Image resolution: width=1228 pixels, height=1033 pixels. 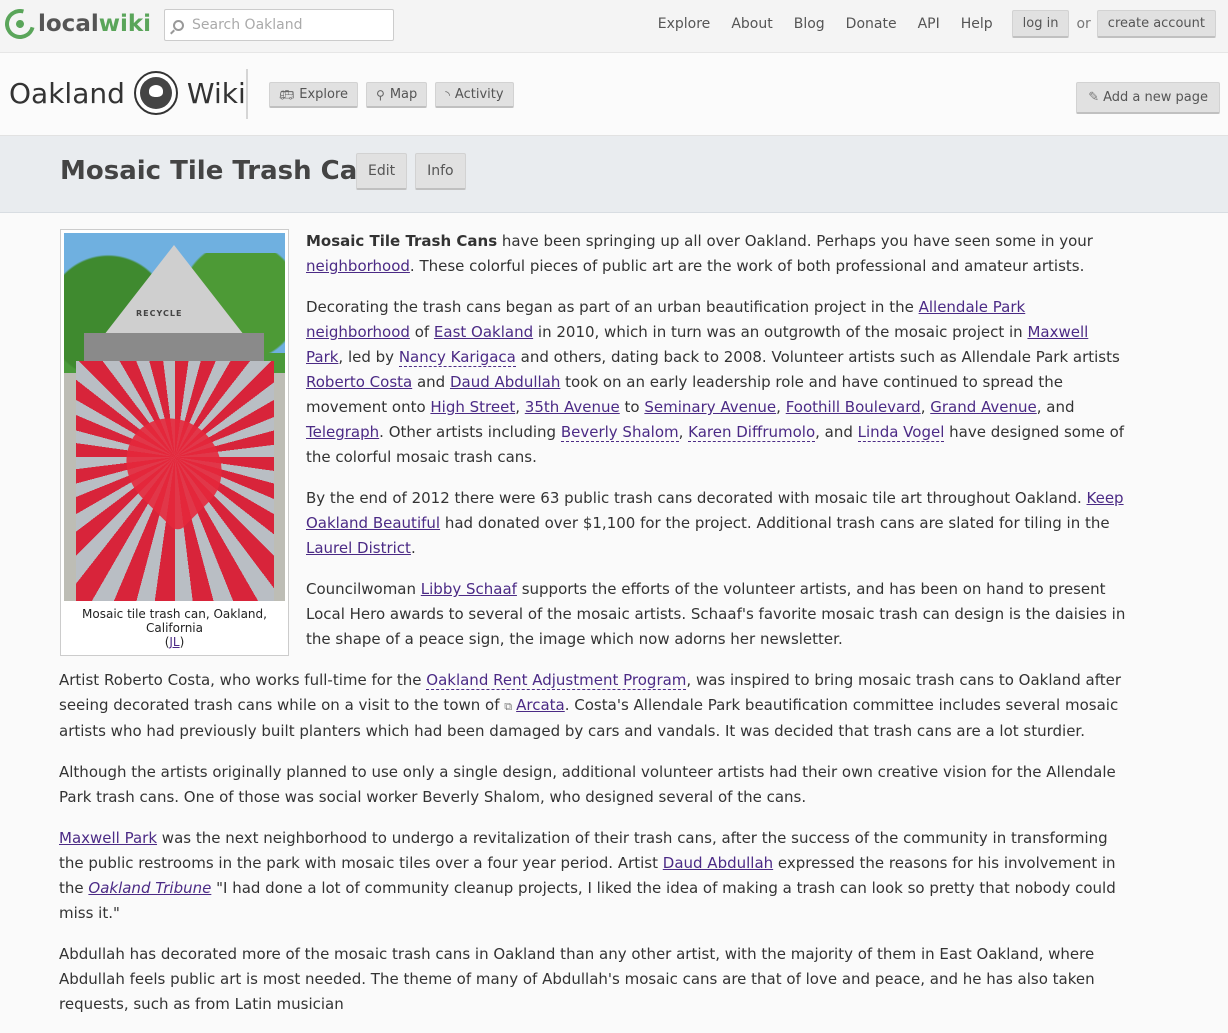 I want to click on add-page-button: ✎ Add a new page, so click(x=1148, y=98).